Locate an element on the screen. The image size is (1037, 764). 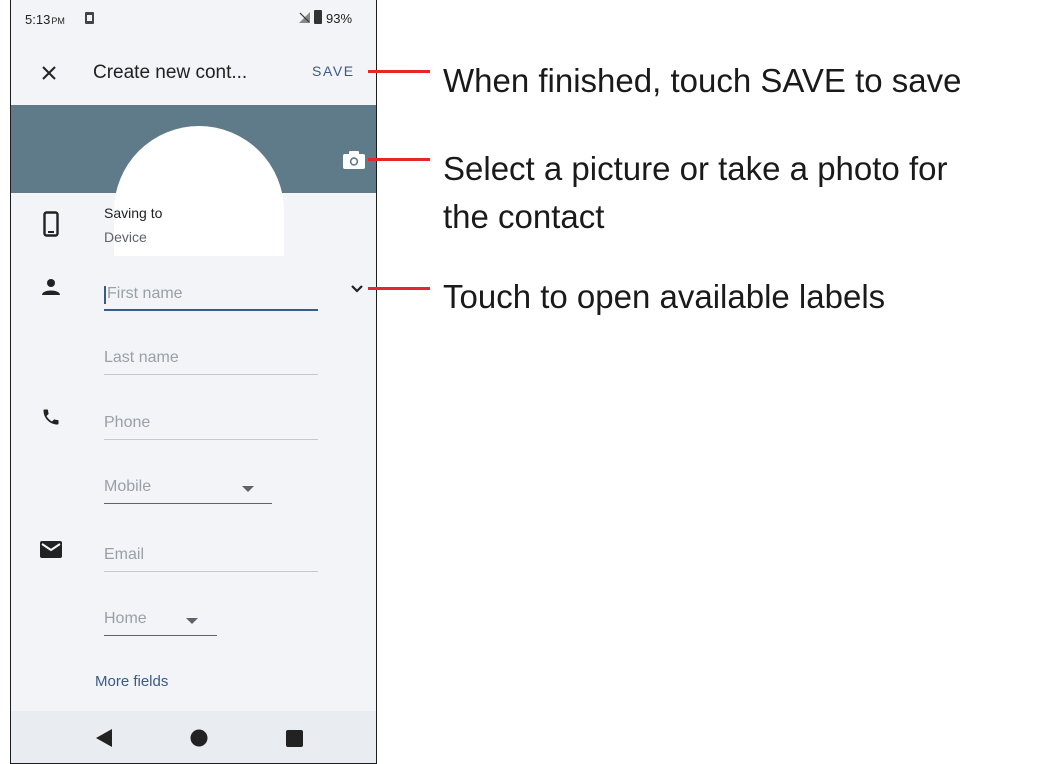
callout-line-labels is located at coordinates (399, 288).